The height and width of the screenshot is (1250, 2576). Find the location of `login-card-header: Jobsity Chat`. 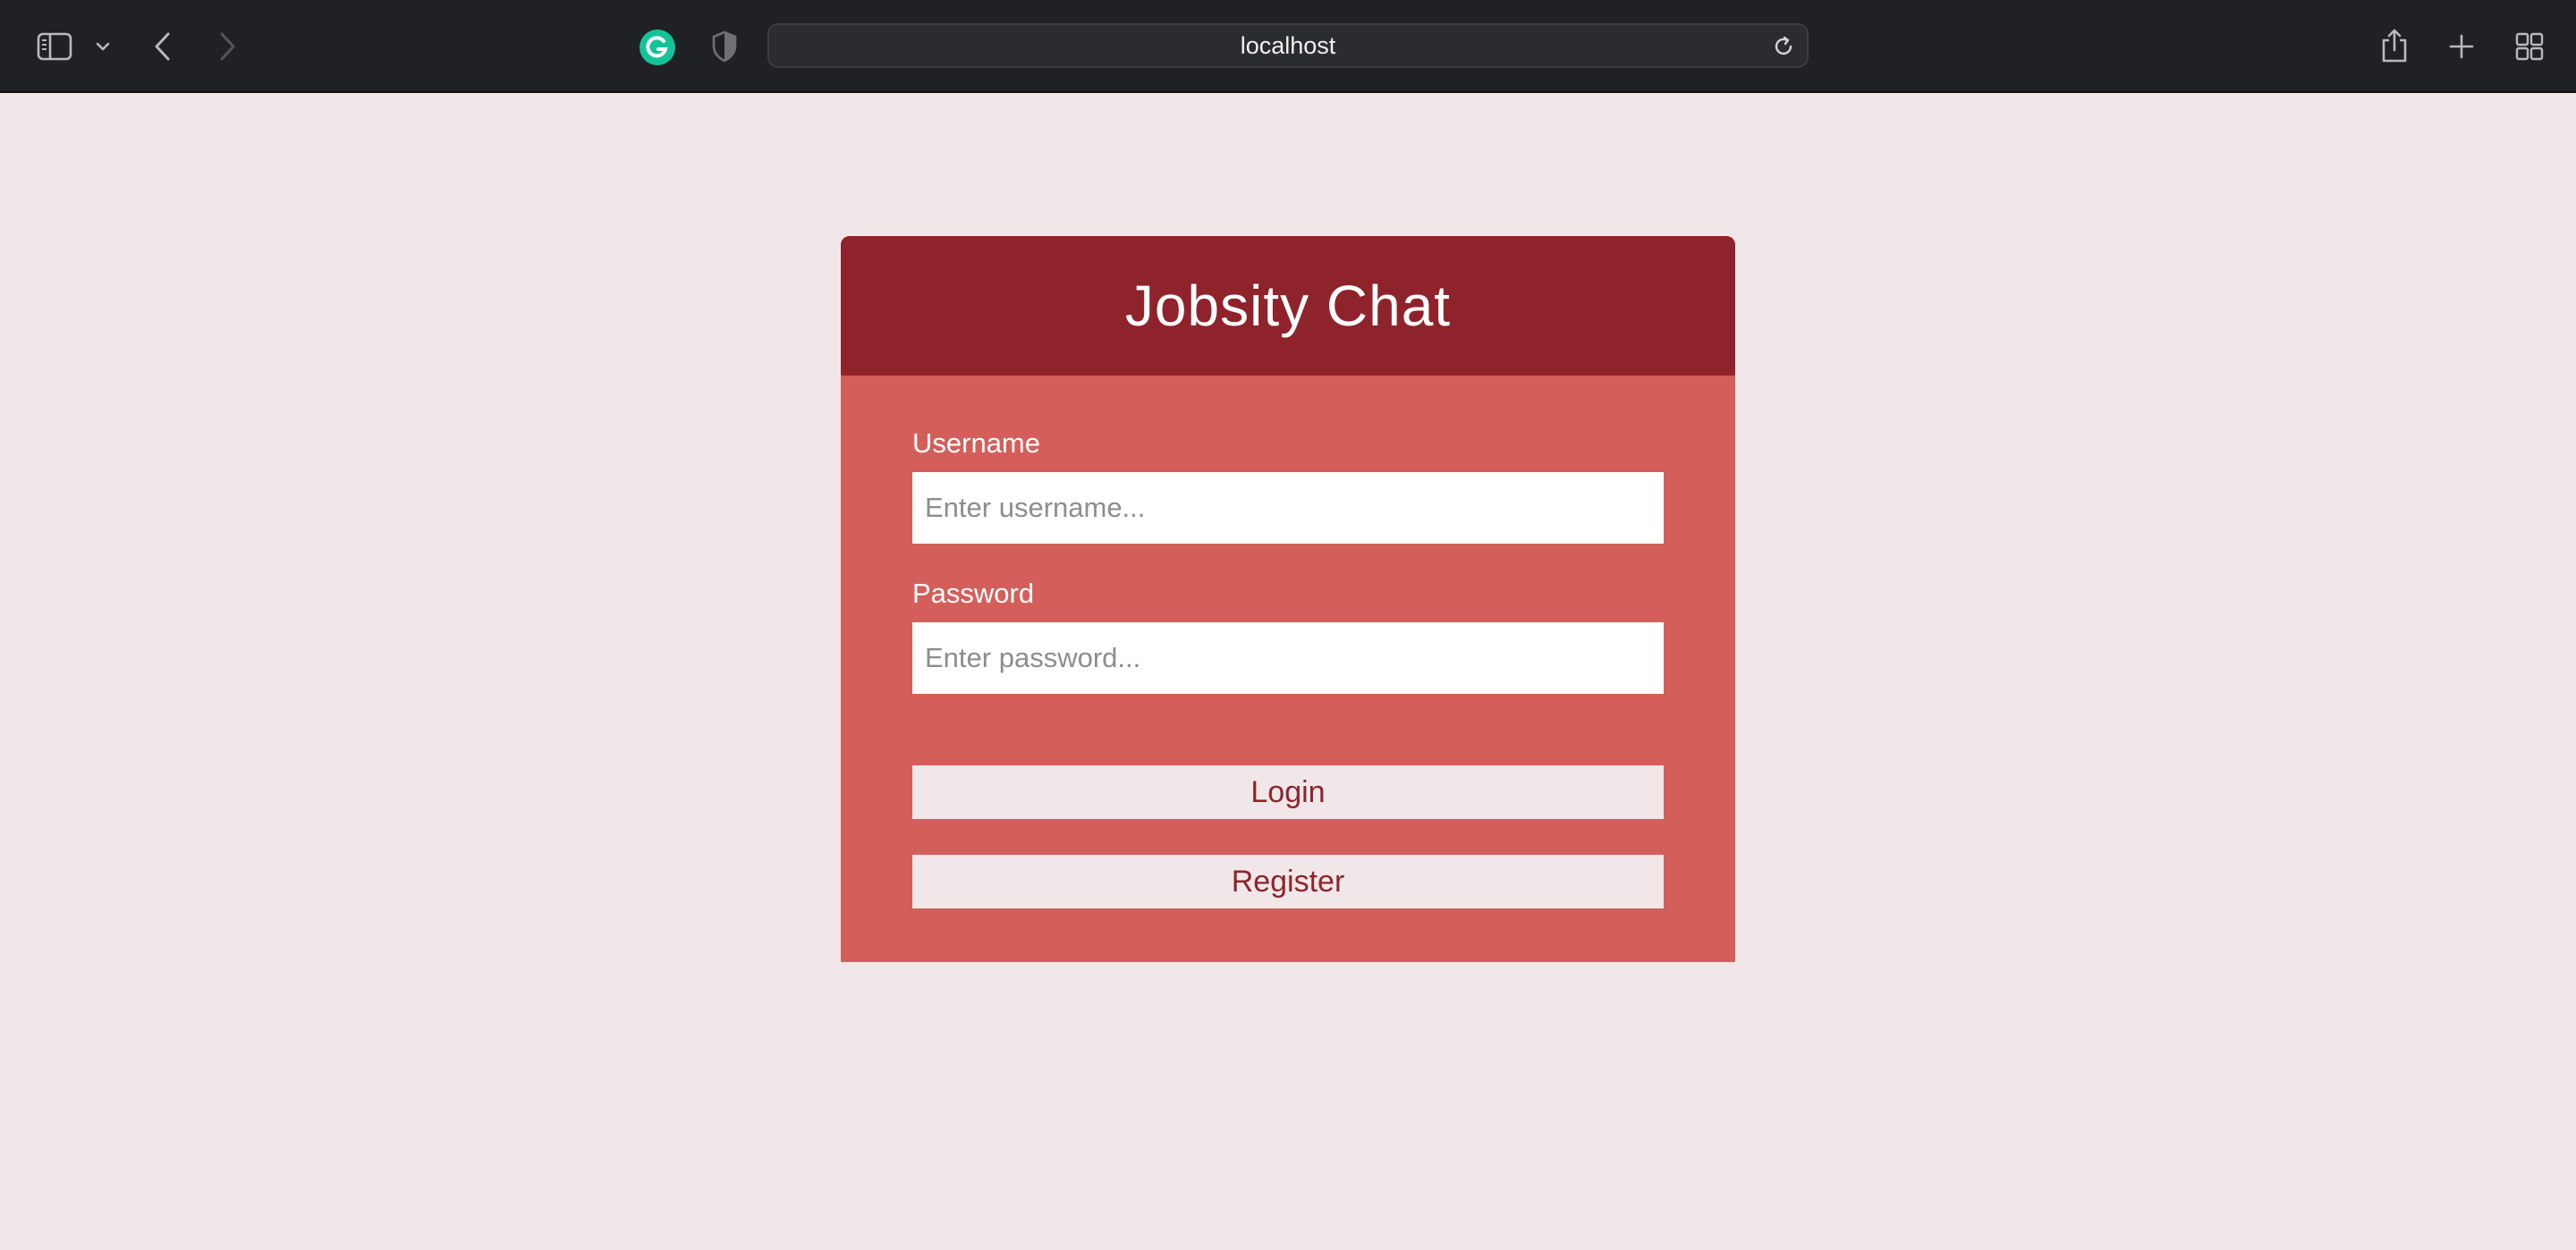

login-card-header: Jobsity Chat is located at coordinates (1288, 306).